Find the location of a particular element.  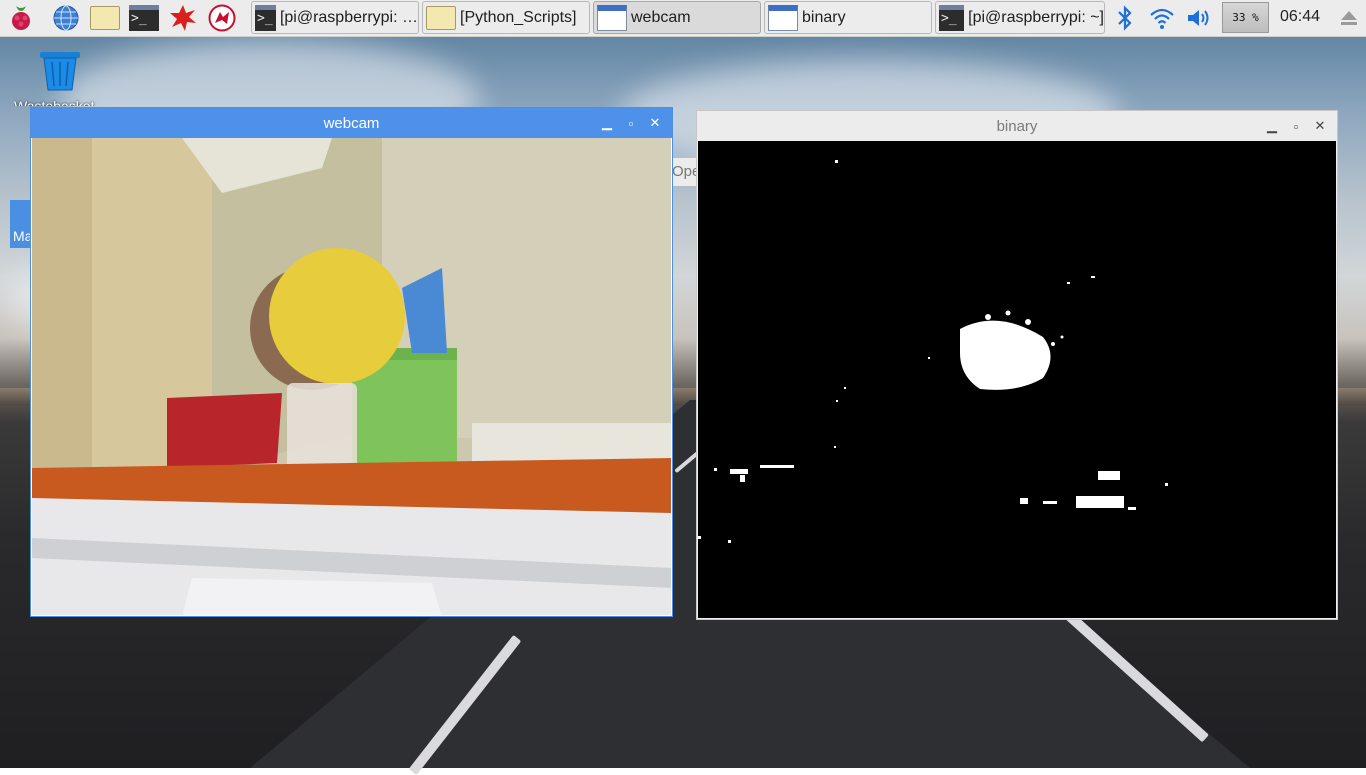

task-webcam: webcam is located at coordinates (677, 17).